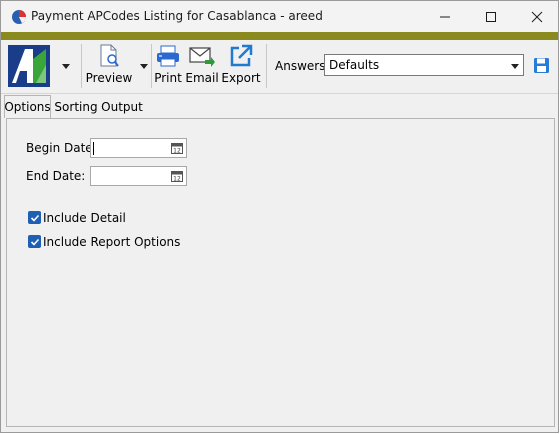 This screenshot has width=560, height=434. I want to click on end-date-field: 12, so click(138, 176).